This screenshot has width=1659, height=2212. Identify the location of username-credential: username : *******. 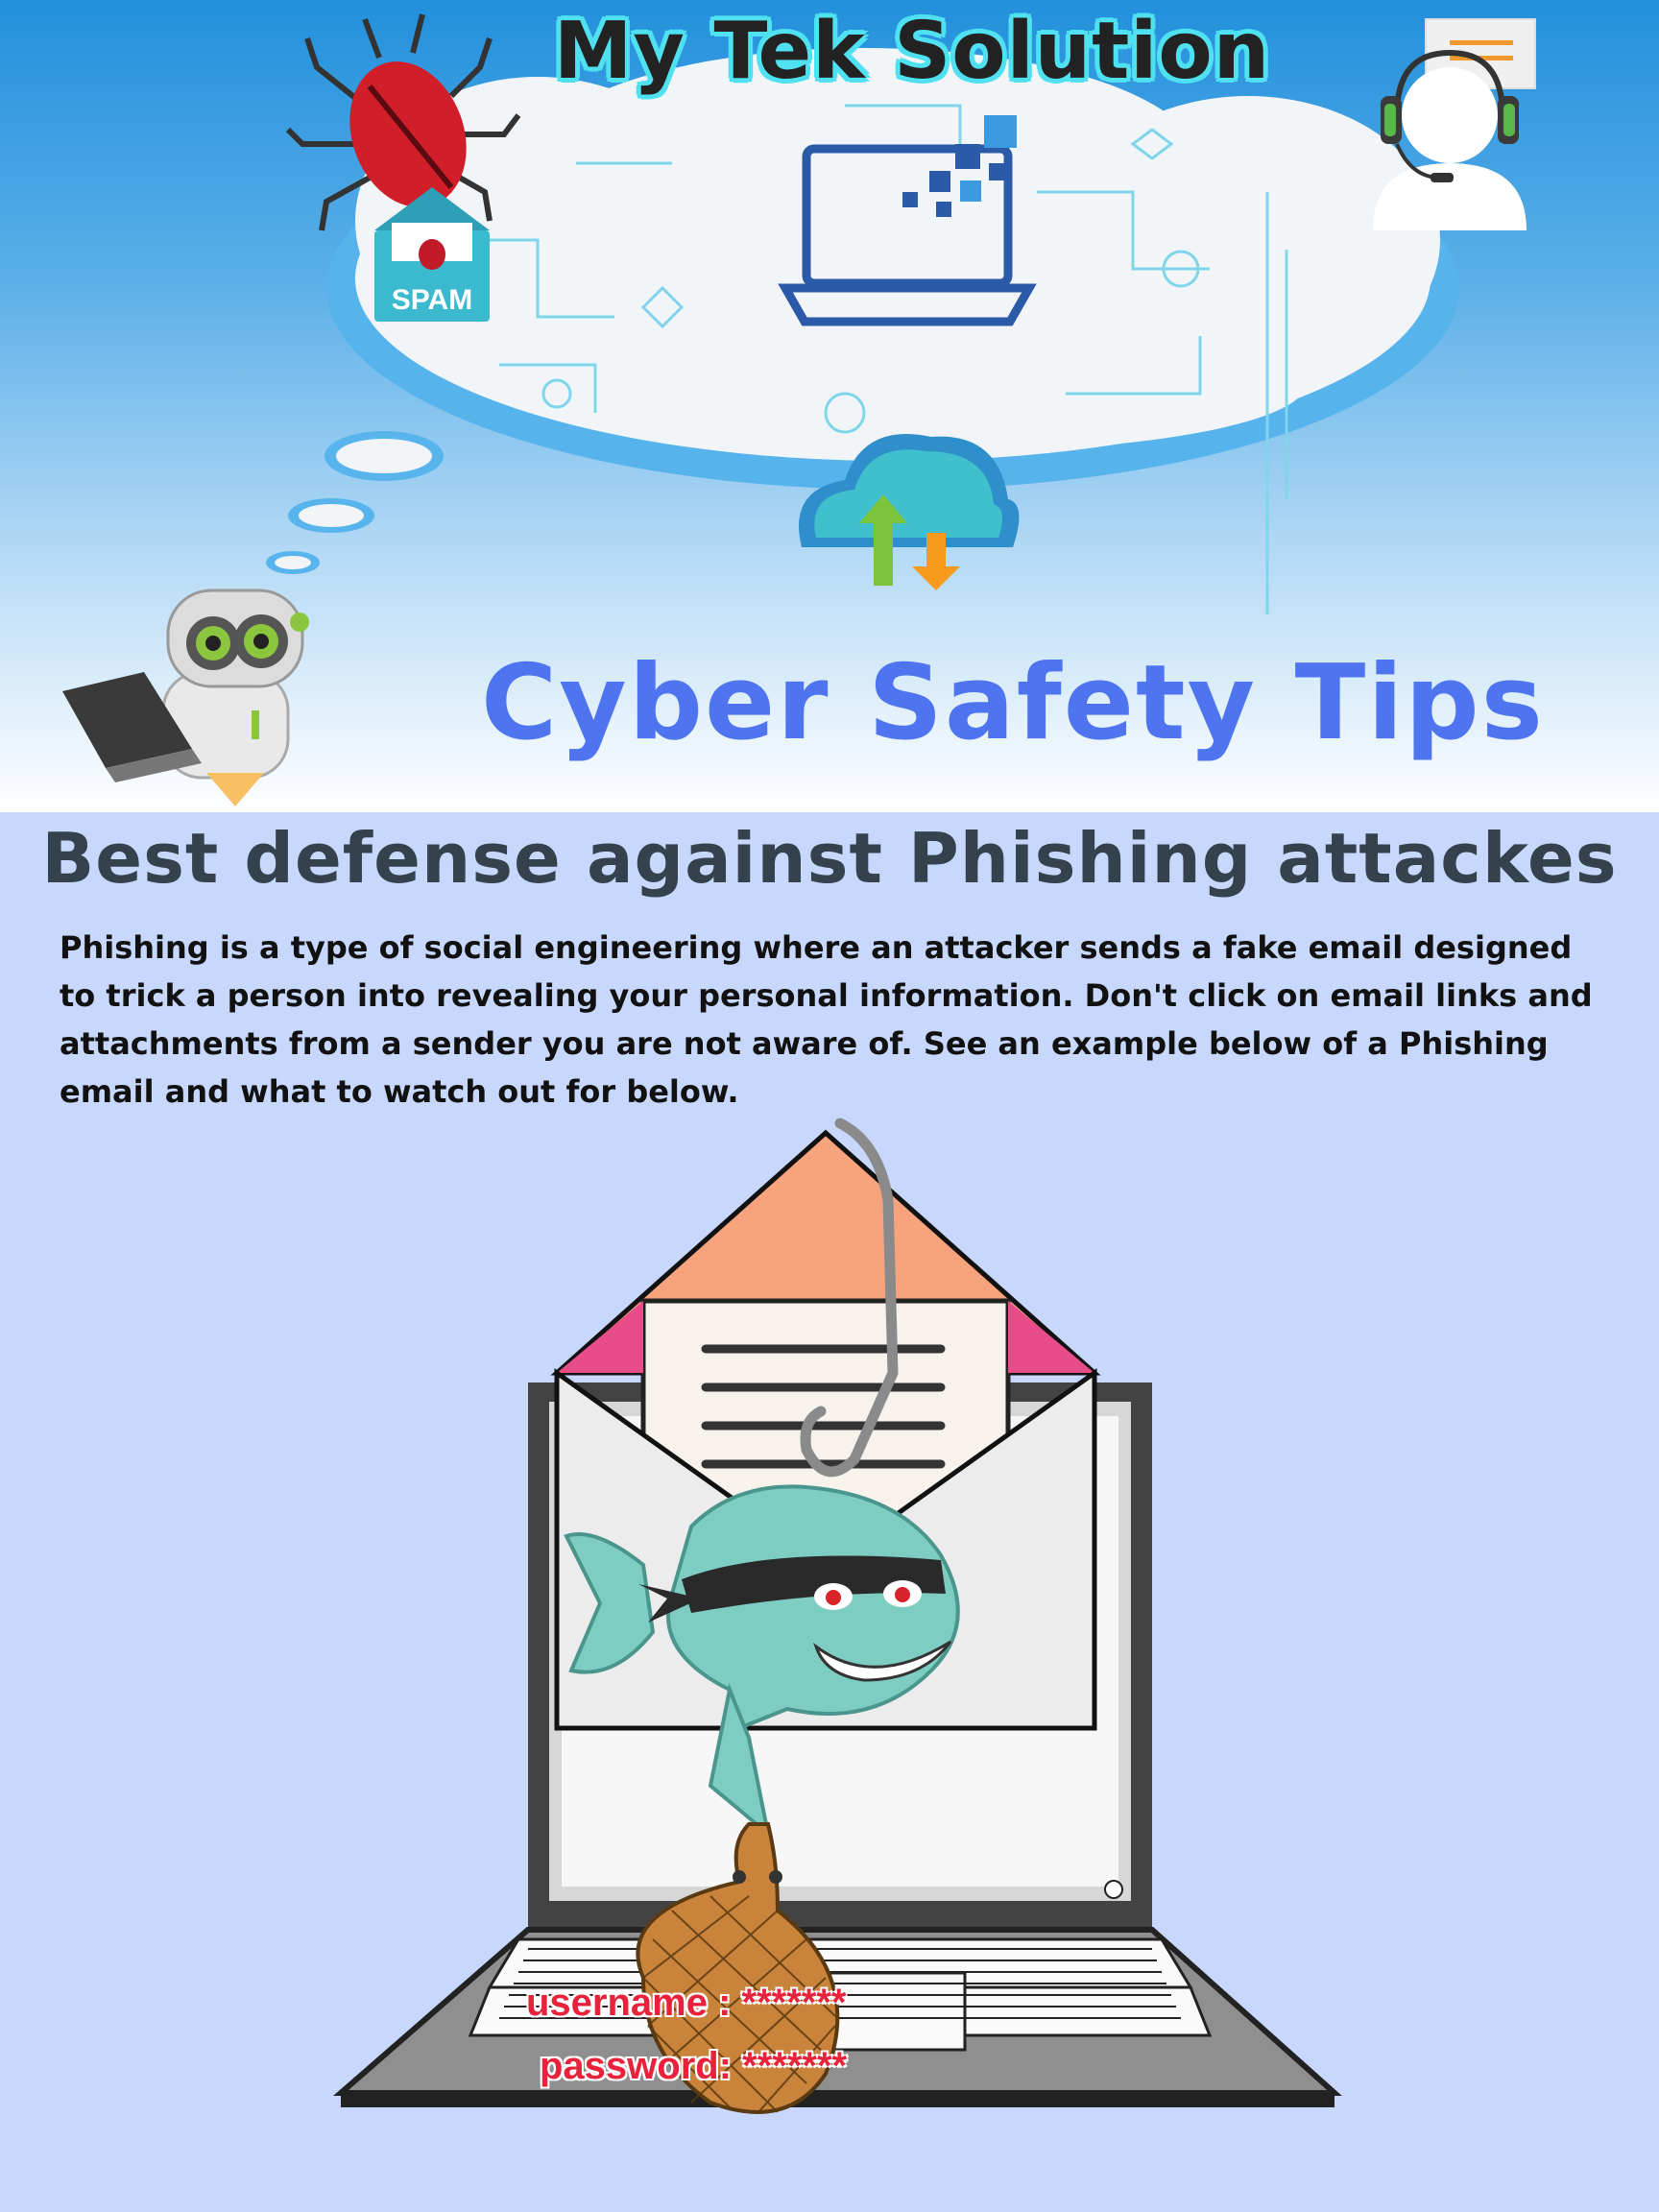
(686, 2003).